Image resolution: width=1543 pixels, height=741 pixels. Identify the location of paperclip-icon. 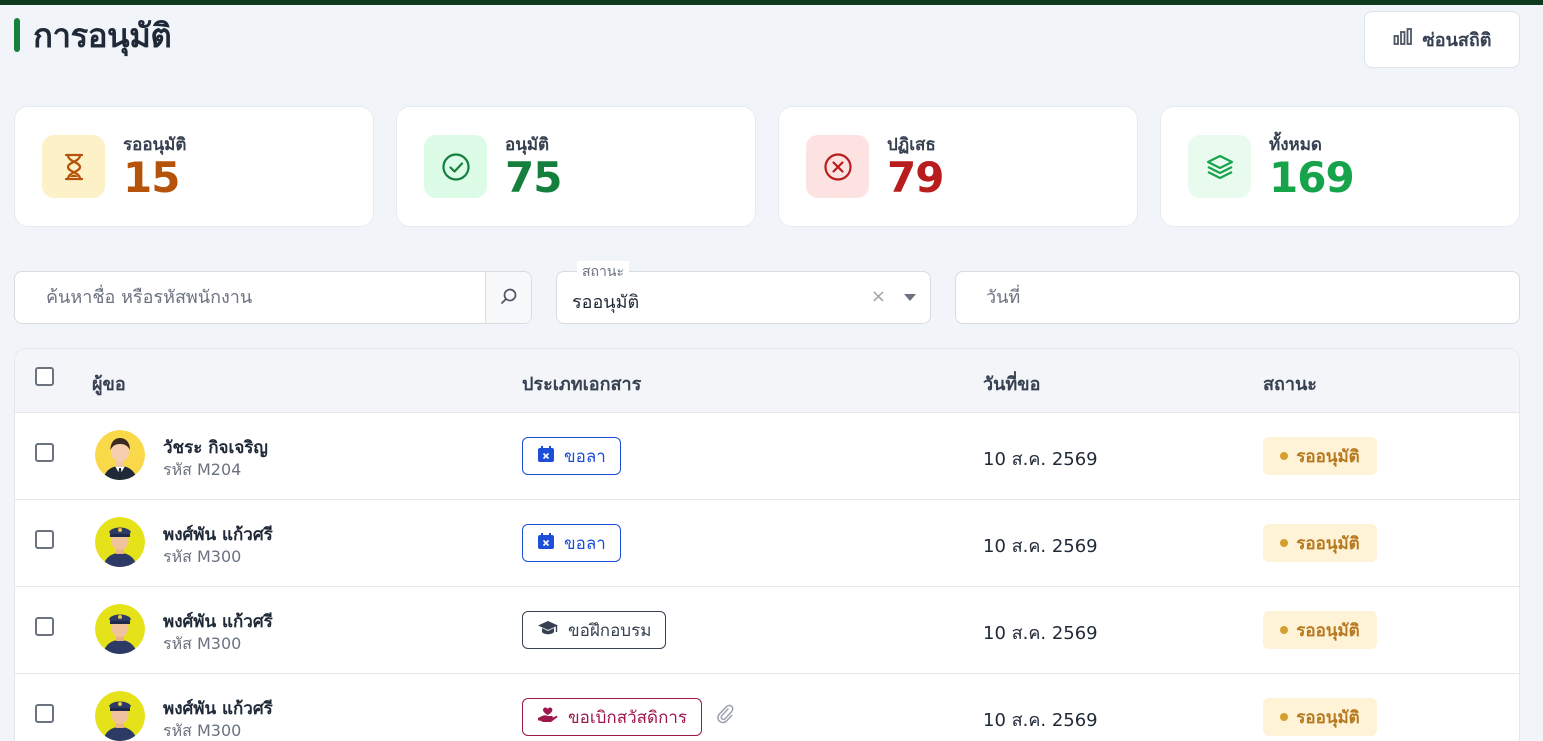
(725, 716).